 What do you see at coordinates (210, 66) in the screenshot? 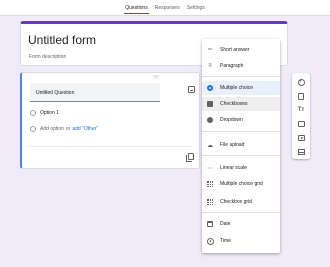
I see `paragraph-icon: ≡` at bounding box center [210, 66].